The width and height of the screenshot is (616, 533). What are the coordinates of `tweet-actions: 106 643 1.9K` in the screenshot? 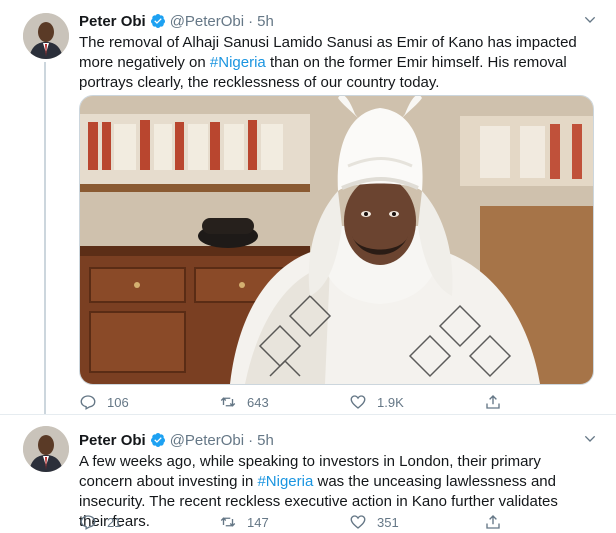 It's located at (299, 403).